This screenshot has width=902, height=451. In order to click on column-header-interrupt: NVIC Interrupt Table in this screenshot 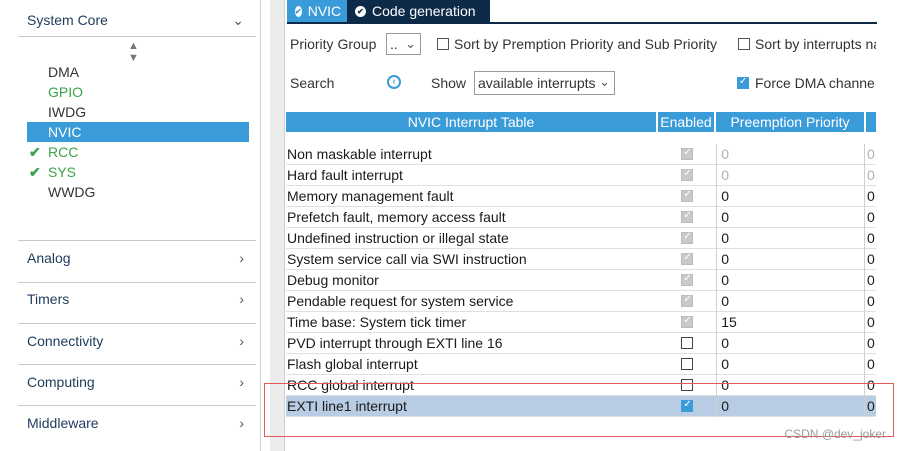, I will do `click(472, 122)`.